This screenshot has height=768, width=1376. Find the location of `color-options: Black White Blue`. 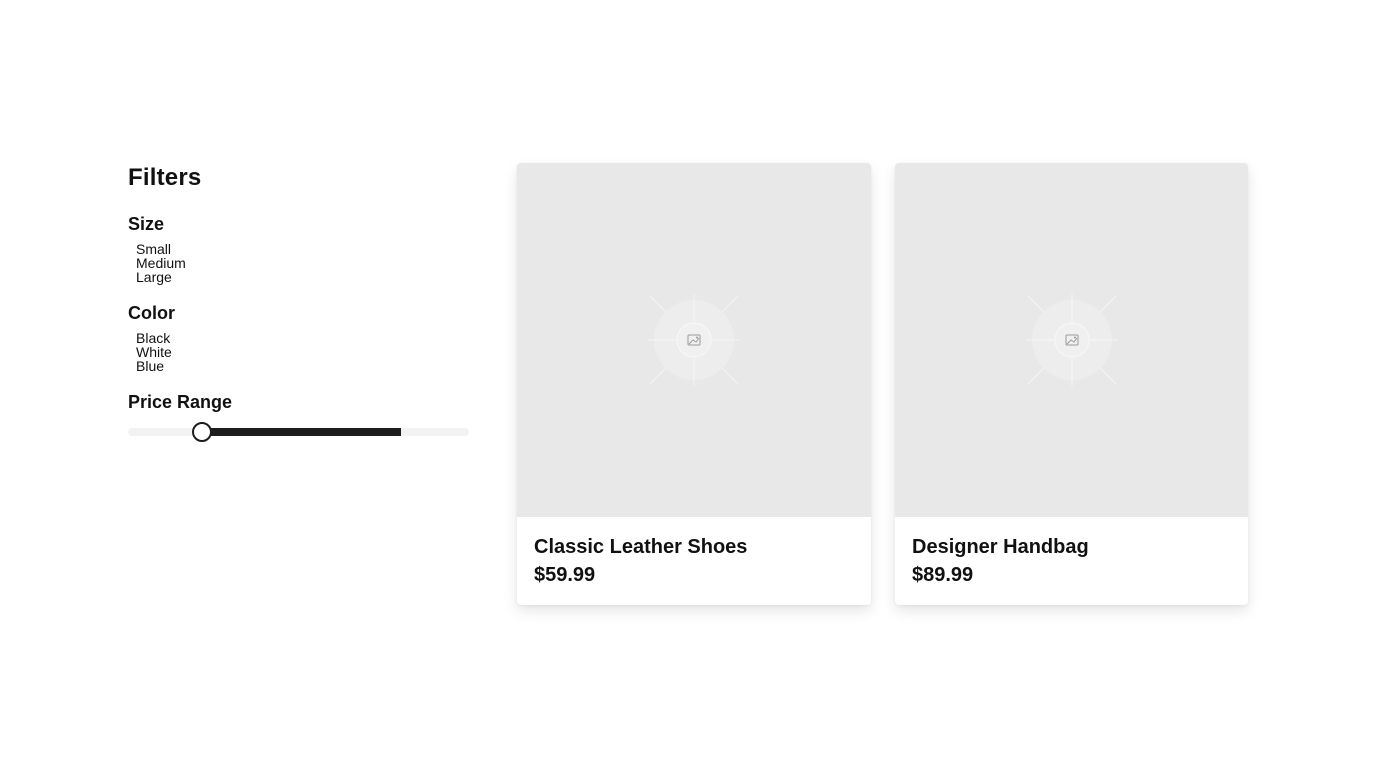

color-options: Black White Blue is located at coordinates (302, 352).